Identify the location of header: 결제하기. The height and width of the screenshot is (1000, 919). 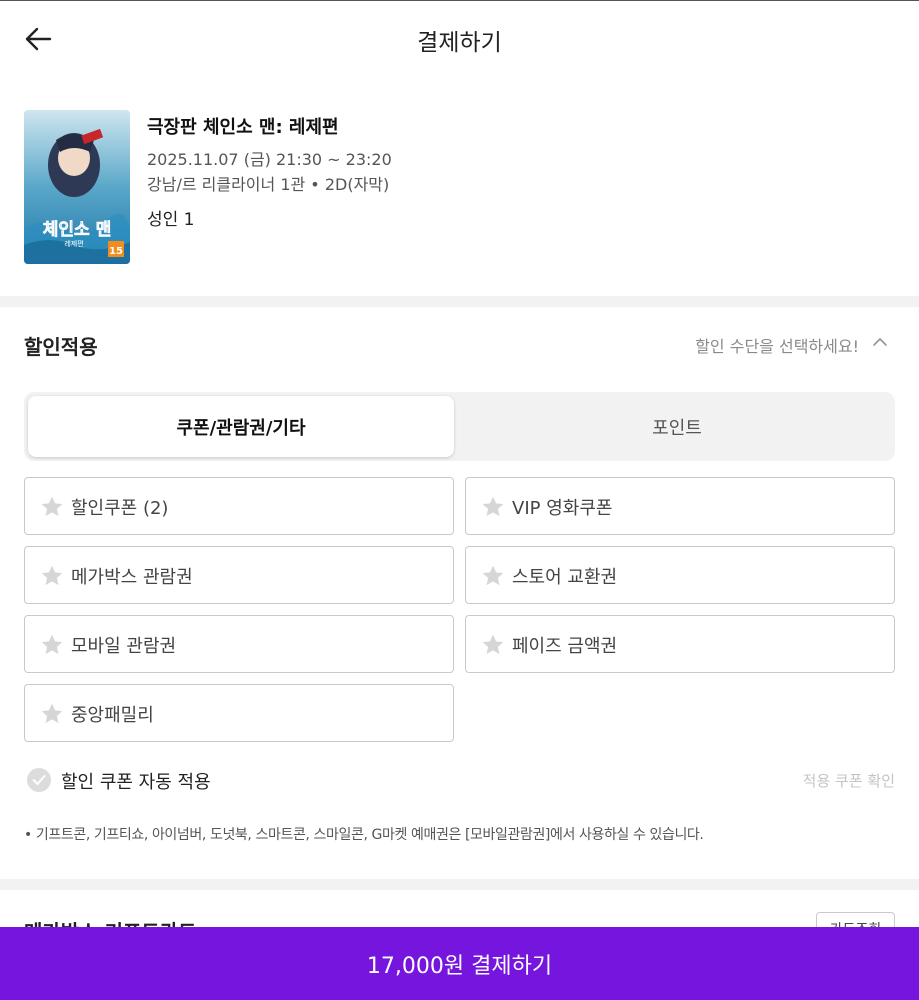
(459, 38).